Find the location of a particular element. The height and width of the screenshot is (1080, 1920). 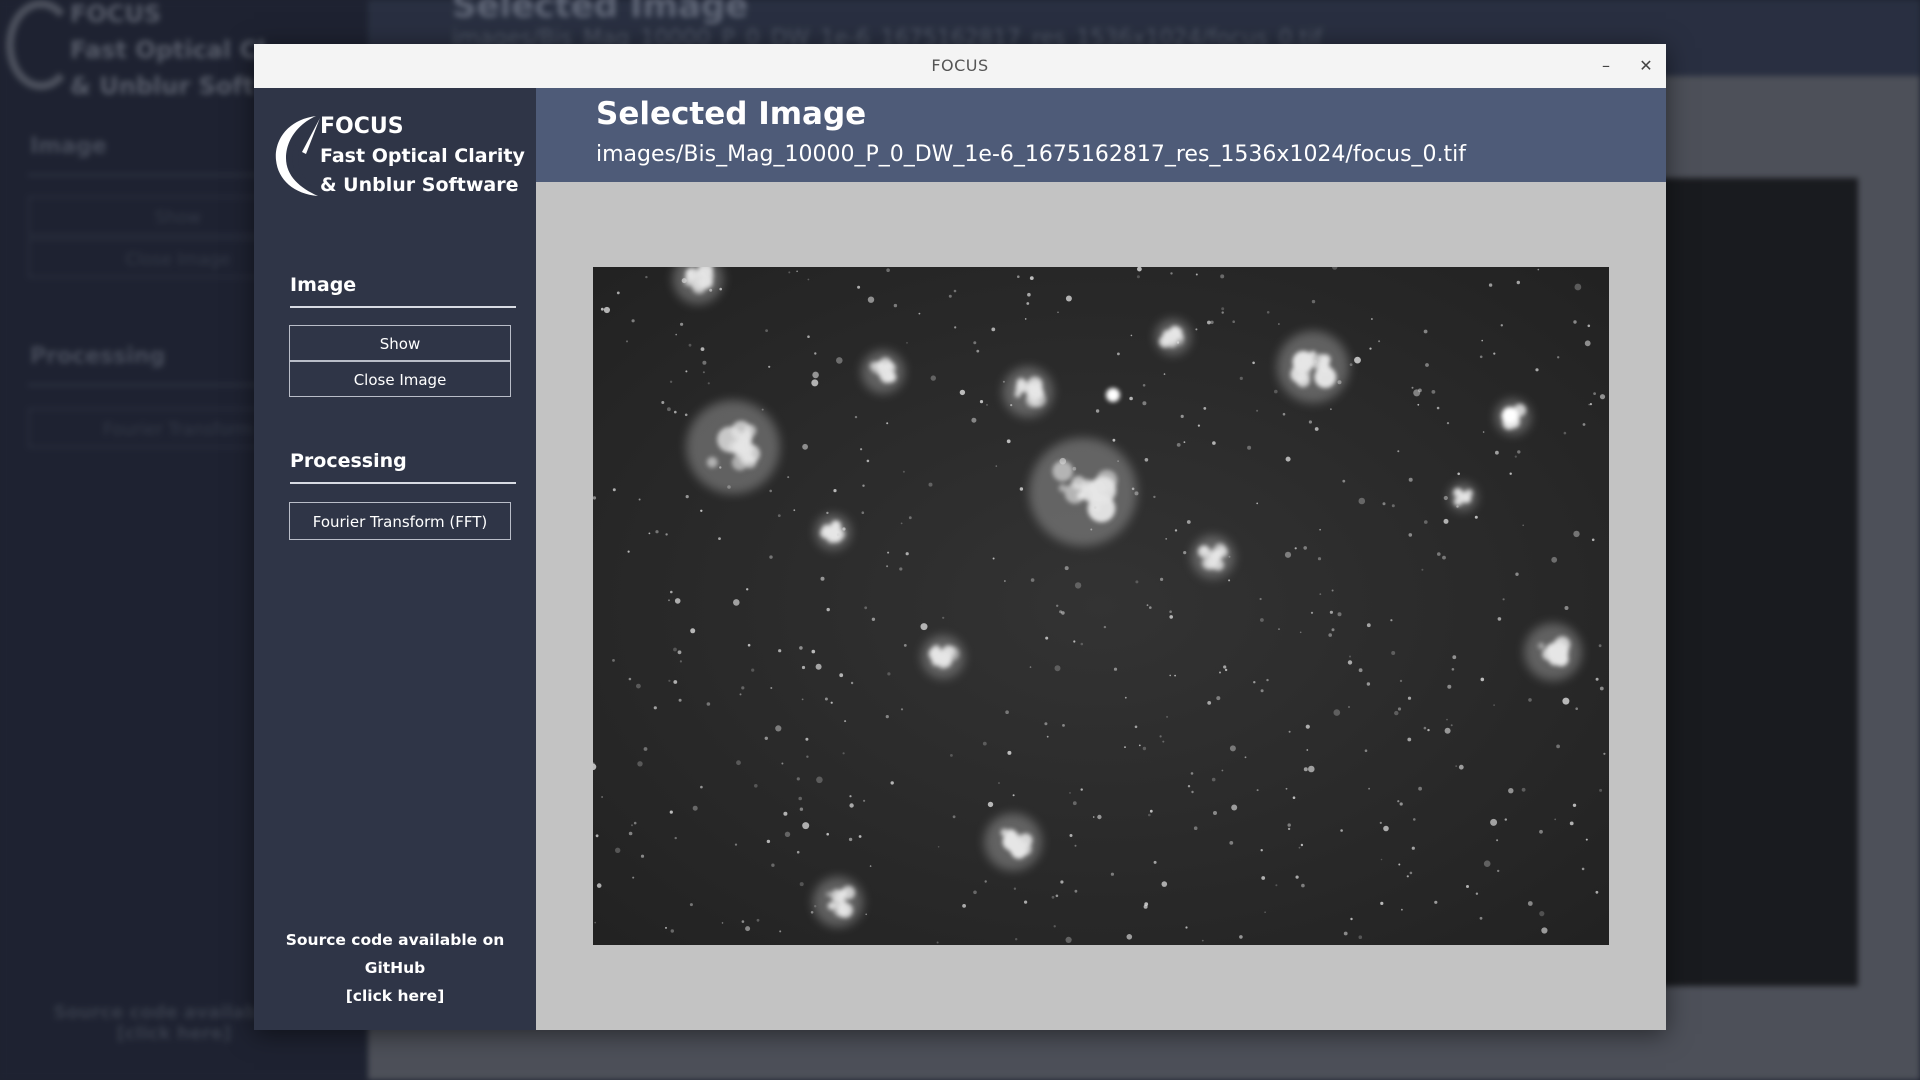

close-image-button: Close Image is located at coordinates (400, 379).